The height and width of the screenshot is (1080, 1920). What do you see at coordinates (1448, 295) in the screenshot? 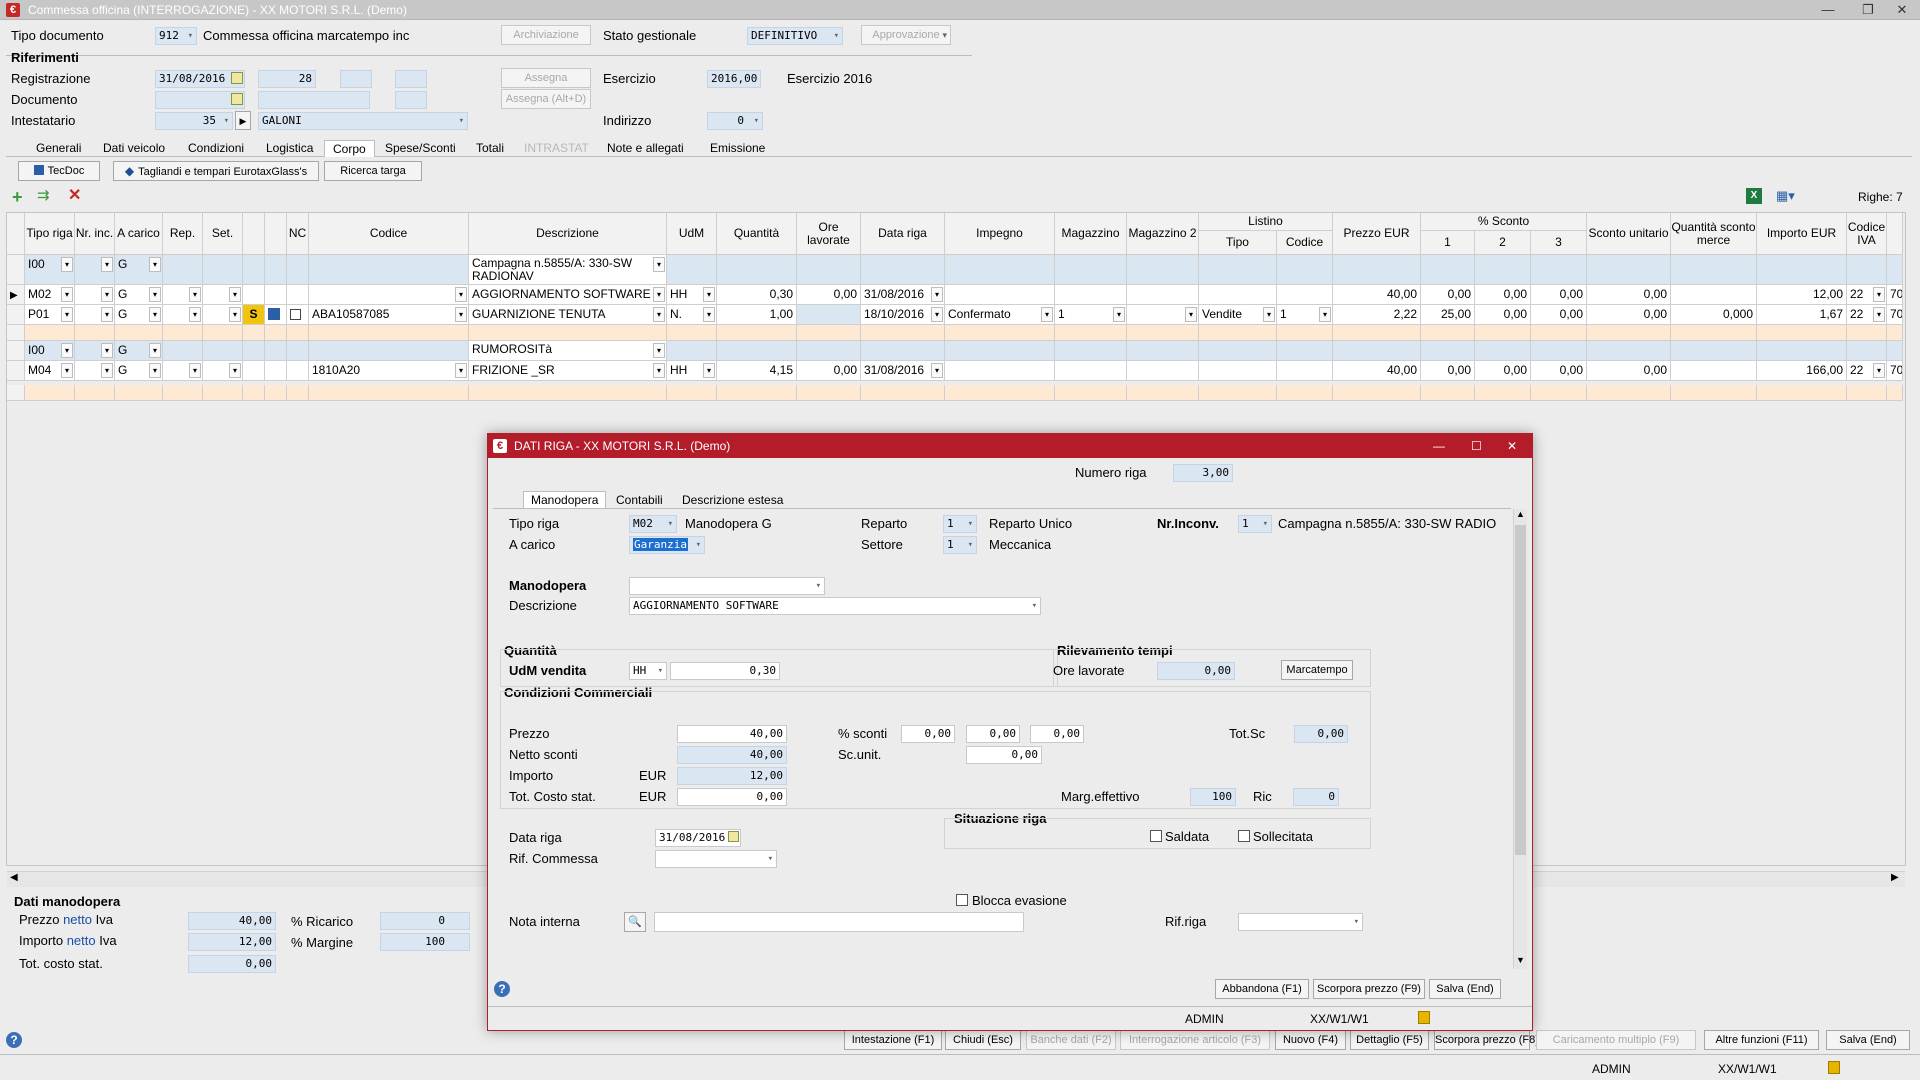
I see `cell-sc1: 0,00` at bounding box center [1448, 295].